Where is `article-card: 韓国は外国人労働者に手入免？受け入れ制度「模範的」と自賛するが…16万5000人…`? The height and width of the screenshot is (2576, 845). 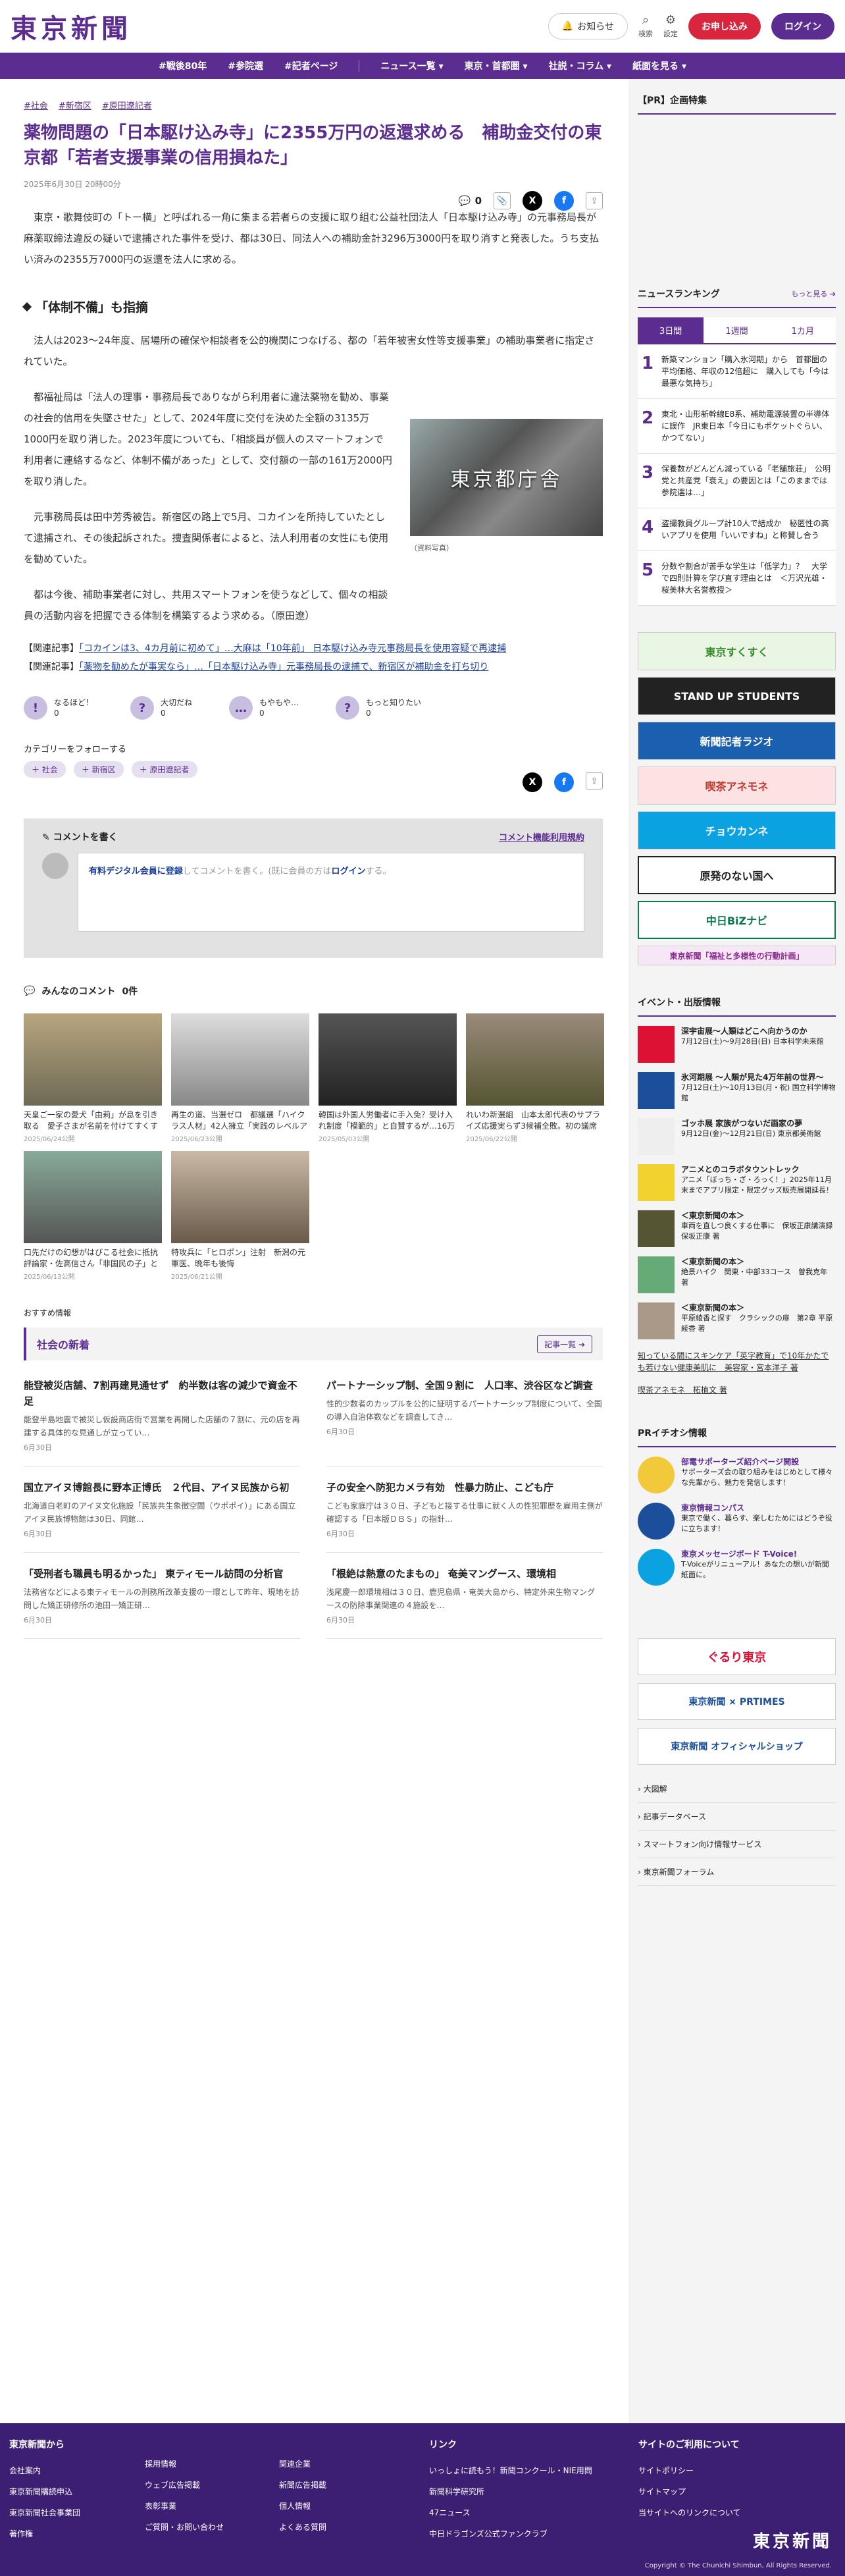 article-card: 韓国は外国人労働者に手入免？受け入れ制度「模範的」と自賛するが…16万5000人… is located at coordinates (388, 1078).